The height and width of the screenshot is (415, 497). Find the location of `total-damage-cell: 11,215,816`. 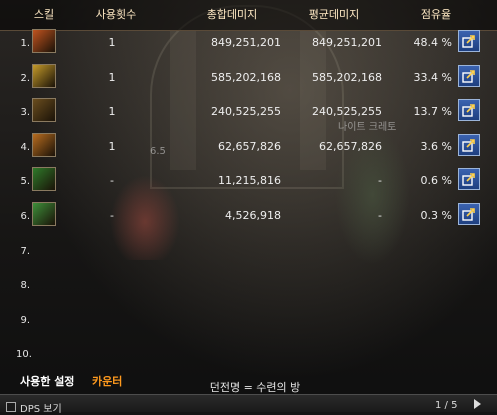

total-damage-cell: 11,215,816 is located at coordinates (249, 181).